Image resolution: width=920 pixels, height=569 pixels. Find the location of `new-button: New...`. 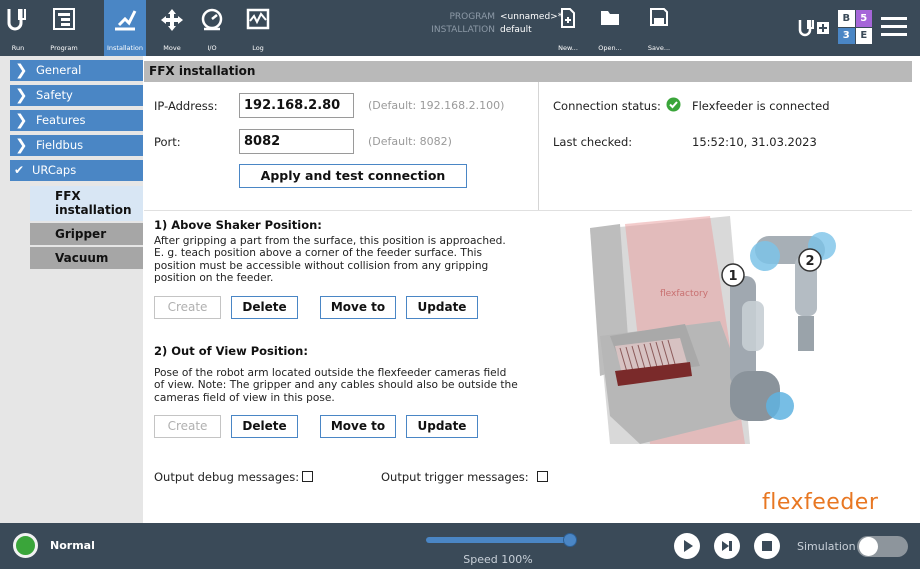

new-button: New... is located at coordinates (568, 28).